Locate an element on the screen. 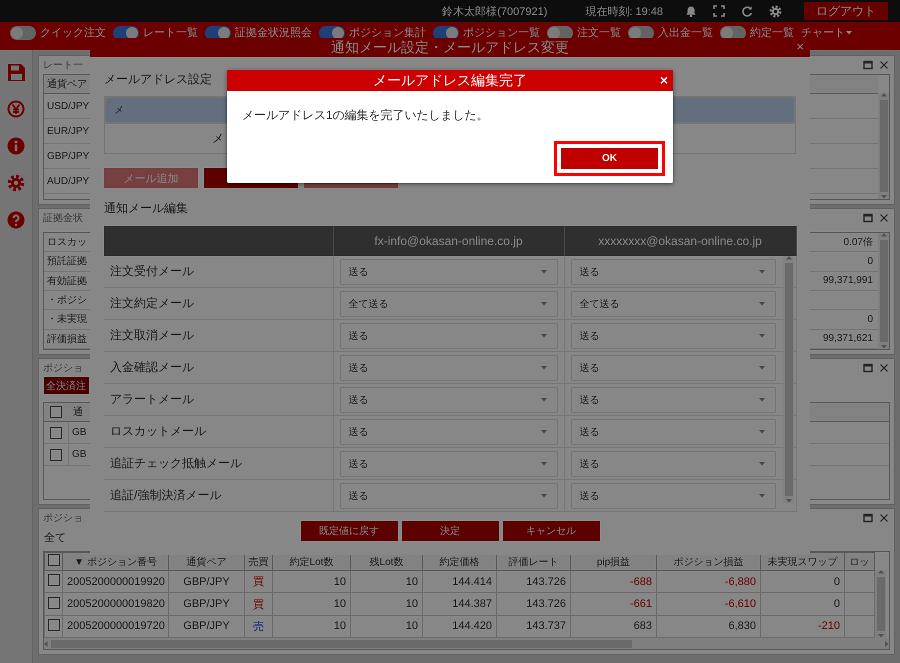 The height and width of the screenshot is (663, 900). row-label: 追証チェック抵触メール is located at coordinates (218, 464).